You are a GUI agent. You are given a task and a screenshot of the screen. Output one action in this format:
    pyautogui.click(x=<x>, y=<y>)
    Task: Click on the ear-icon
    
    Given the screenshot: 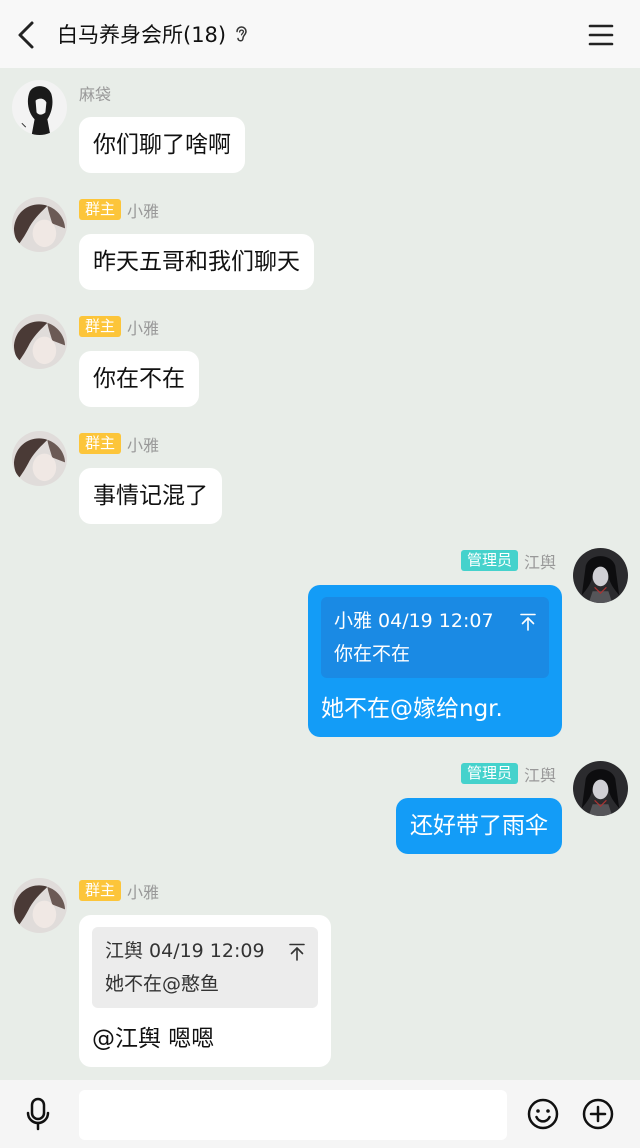 What is the action you would take?
    pyautogui.click(x=241, y=34)
    